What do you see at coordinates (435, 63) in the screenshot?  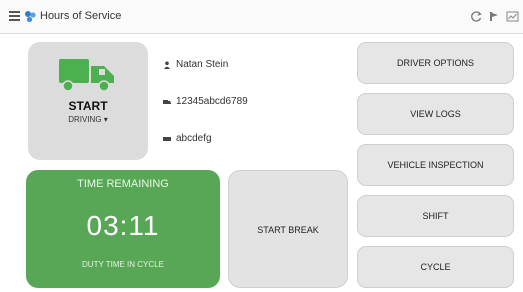 I see `driver-options-button: DRIVER OPTIONS` at bounding box center [435, 63].